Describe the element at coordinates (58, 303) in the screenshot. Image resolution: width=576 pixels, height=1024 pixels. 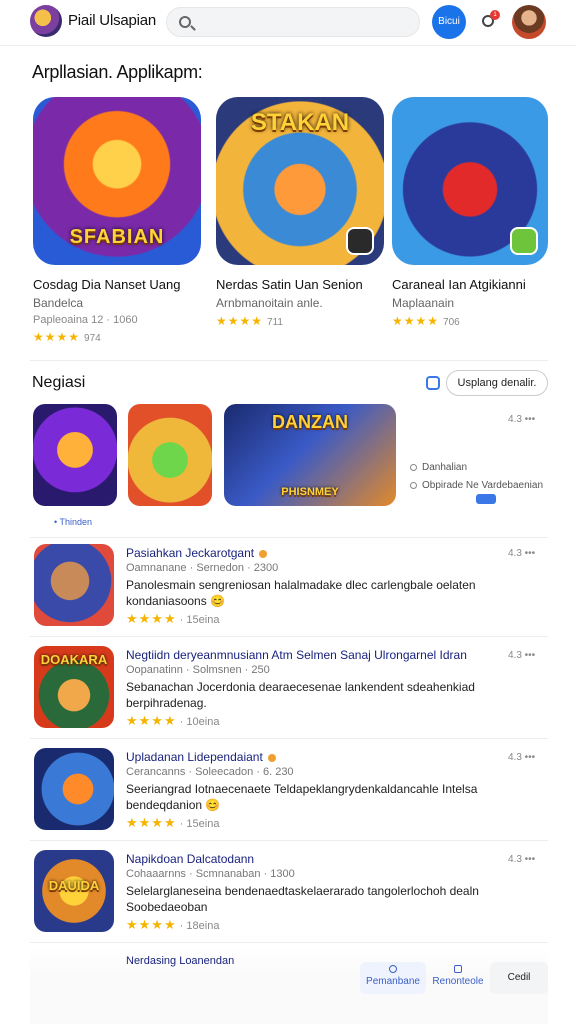
I see `featured-app-1-developer: Bandelca` at that location.